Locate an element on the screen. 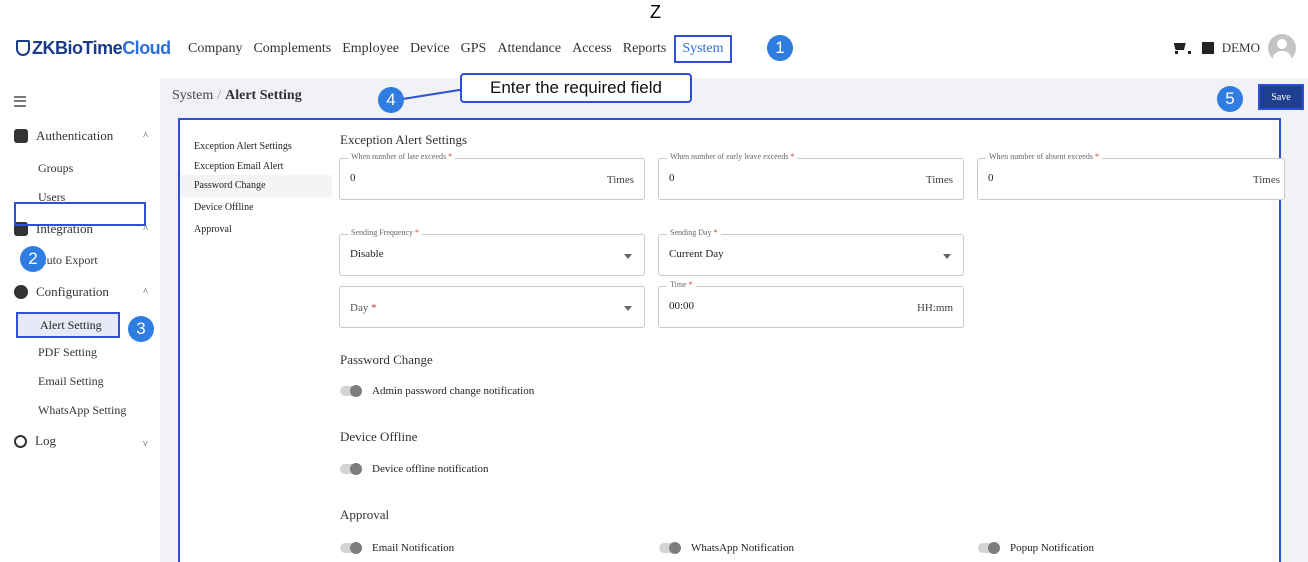 The image size is (1308, 562). callout-tooltip: Enter the required field is located at coordinates (576, 88).